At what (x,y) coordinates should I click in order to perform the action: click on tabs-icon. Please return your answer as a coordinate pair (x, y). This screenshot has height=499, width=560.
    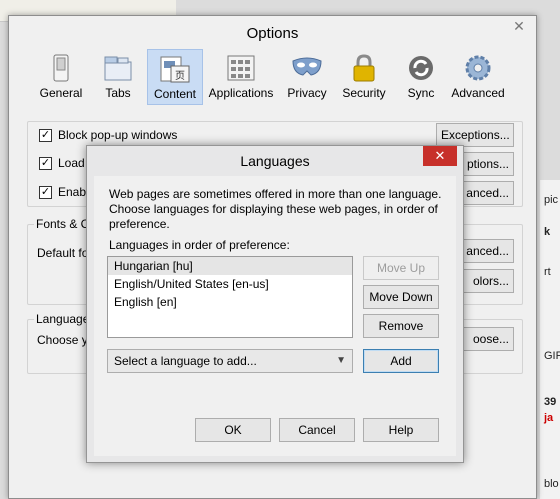
    Looking at the image, I should click on (118, 68).